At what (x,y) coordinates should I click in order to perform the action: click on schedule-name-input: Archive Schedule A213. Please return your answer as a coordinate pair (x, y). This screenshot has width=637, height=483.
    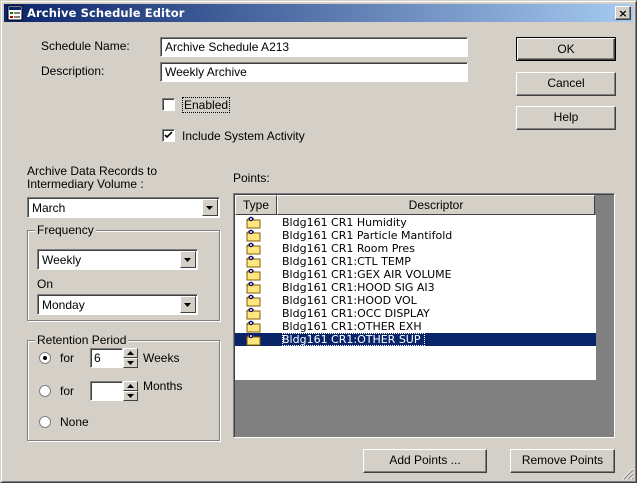
    Looking at the image, I should click on (314, 47).